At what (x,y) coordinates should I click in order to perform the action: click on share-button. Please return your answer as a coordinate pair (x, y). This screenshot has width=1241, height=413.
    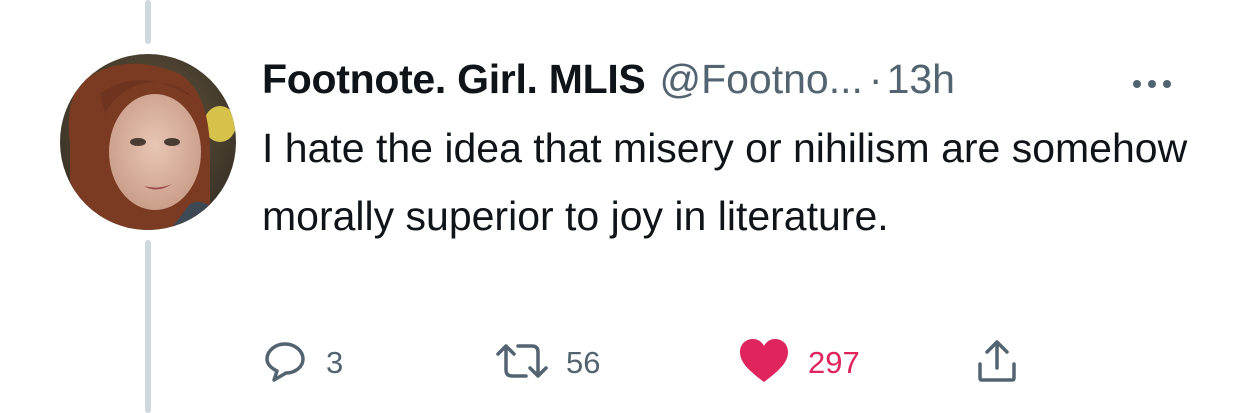
    Looking at the image, I should click on (997, 363).